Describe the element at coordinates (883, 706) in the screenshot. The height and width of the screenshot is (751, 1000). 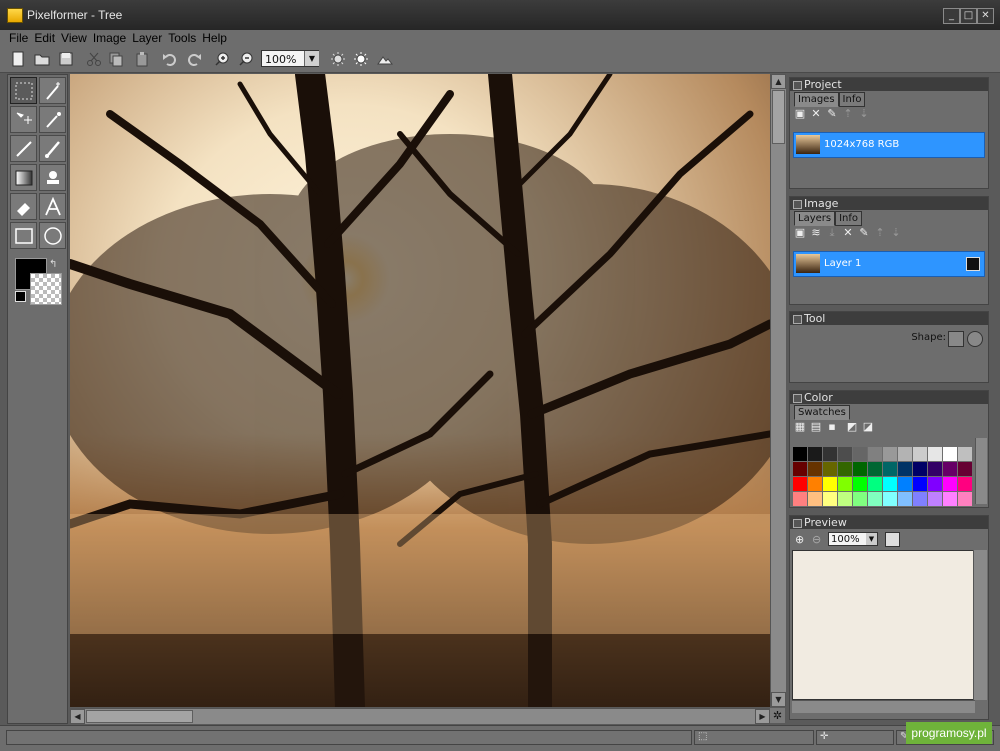
I see `preview-horizontal-scrollbar` at that location.